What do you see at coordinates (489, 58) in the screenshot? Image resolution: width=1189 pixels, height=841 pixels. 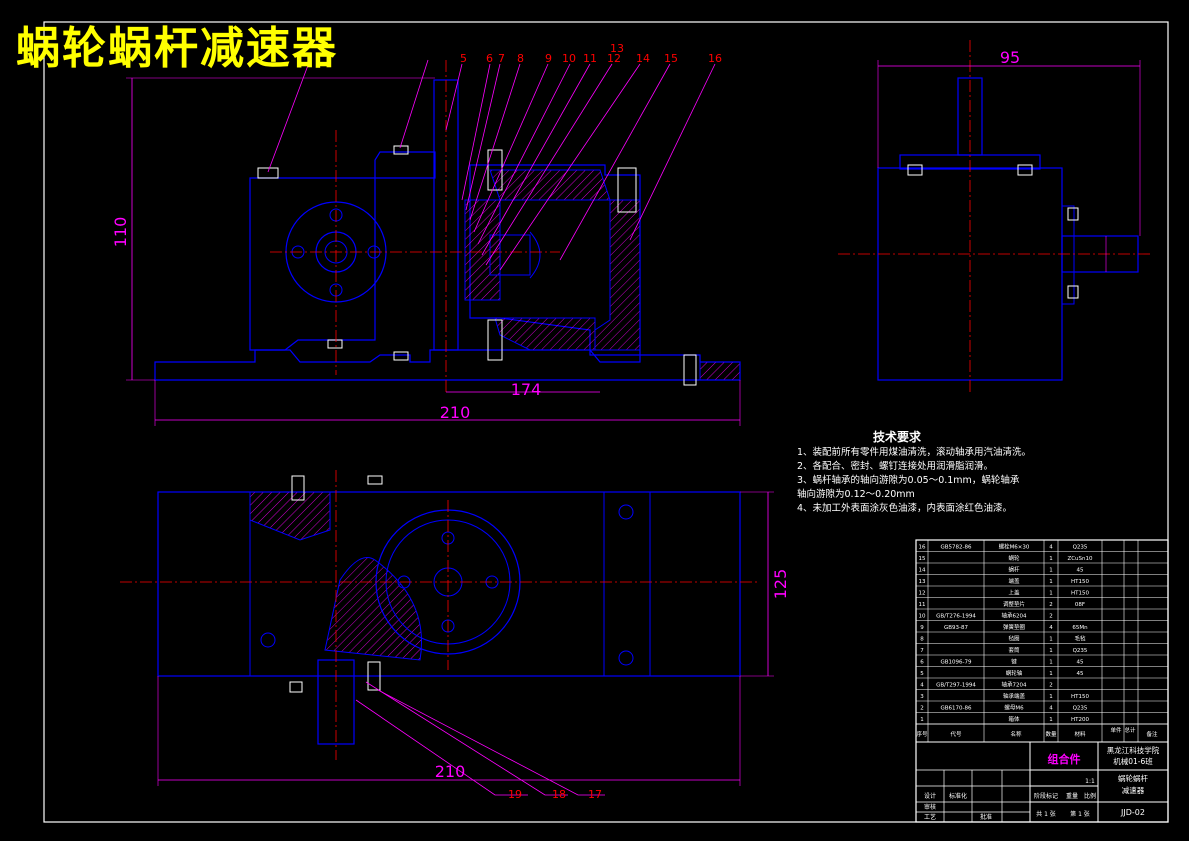 I see `callout-6: 6` at bounding box center [489, 58].